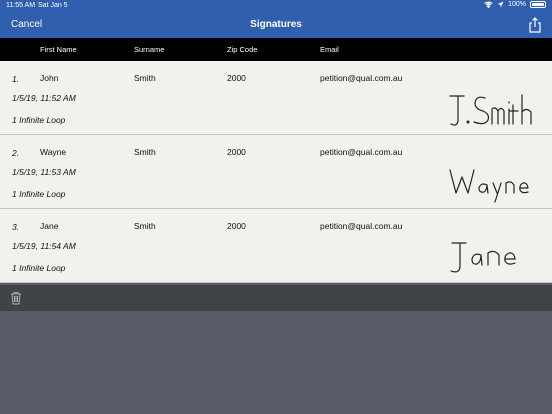 This screenshot has width=552, height=414. What do you see at coordinates (242, 49) in the screenshot?
I see `column-zip-code: Zip Code` at bounding box center [242, 49].